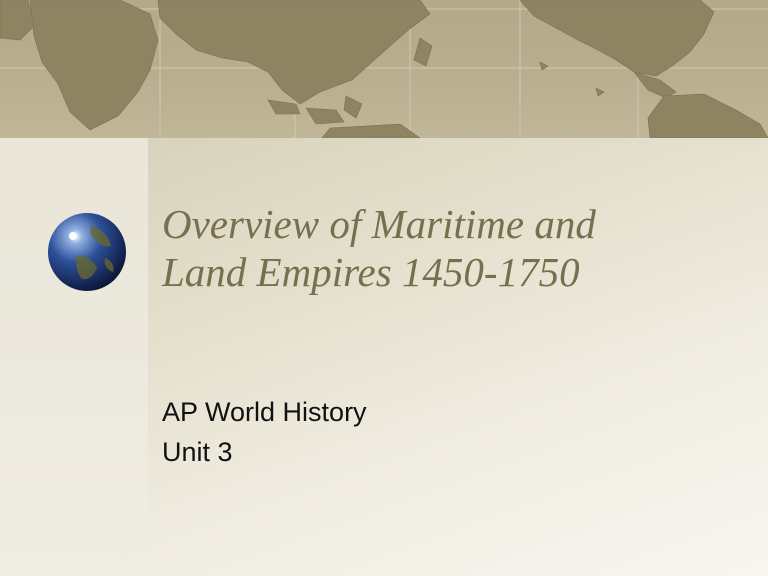  I want to click on globe-icon, so click(87, 252).